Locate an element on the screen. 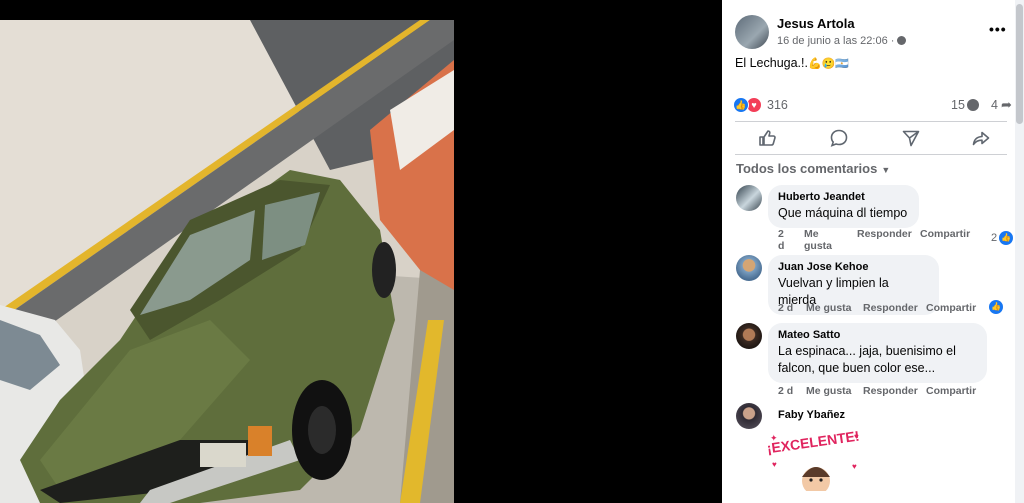 This screenshot has height=503, width=1024. more-options-button: ••• is located at coordinates (998, 29).